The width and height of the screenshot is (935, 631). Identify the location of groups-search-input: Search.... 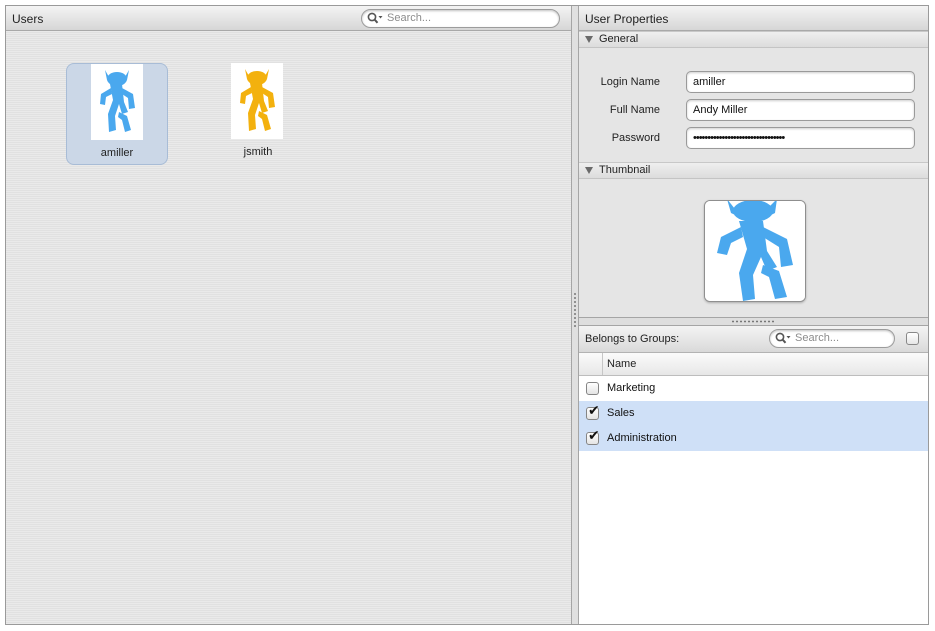
(832, 338).